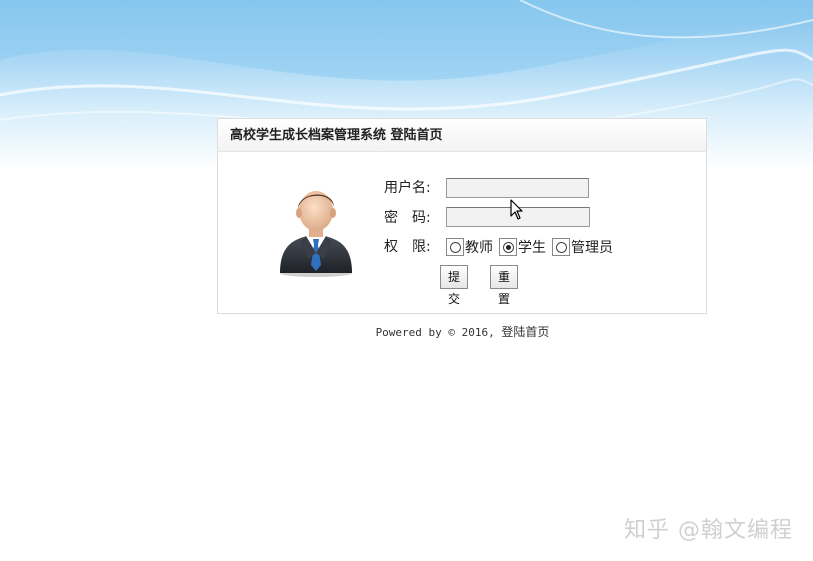 The width and height of the screenshot is (813, 561). I want to click on role-admin-label: 管理员, so click(592, 248).